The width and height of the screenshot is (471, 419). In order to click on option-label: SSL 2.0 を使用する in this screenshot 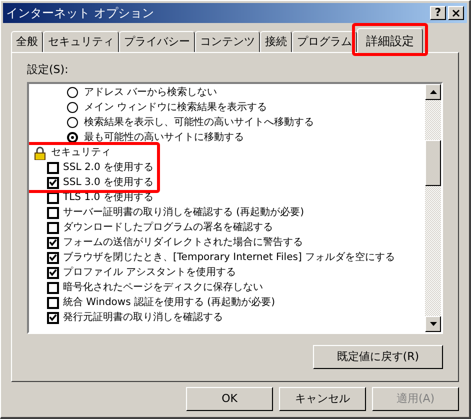, I will do `click(108, 168)`.